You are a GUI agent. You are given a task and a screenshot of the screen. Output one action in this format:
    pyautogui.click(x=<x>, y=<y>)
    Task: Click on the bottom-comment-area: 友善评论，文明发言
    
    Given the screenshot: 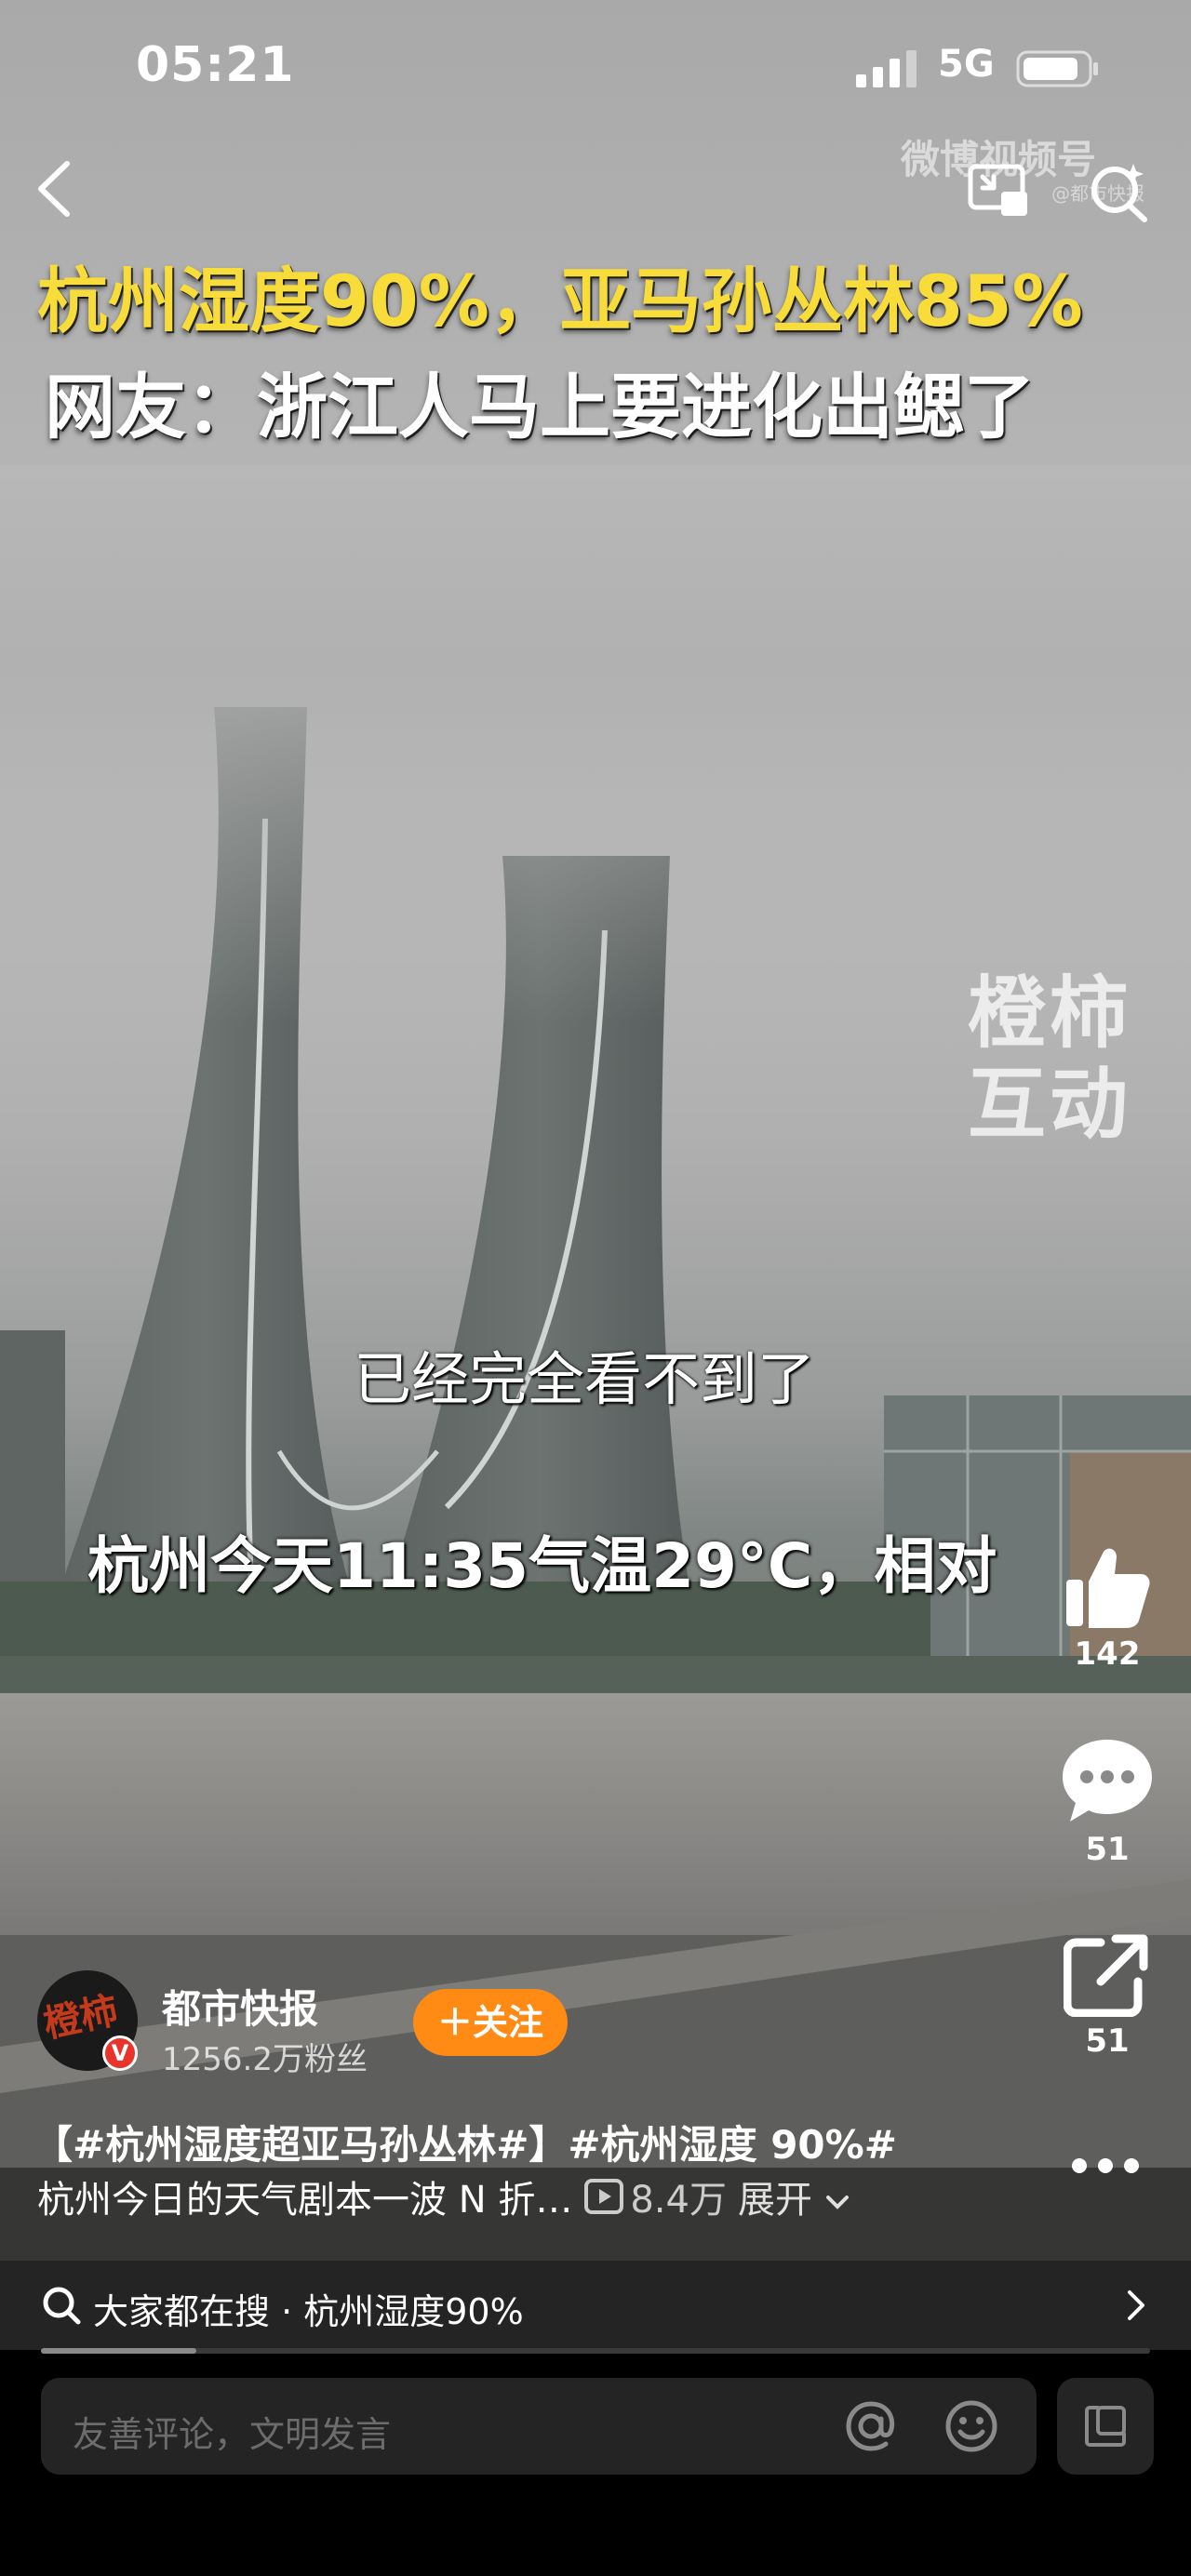 What is the action you would take?
    pyautogui.click(x=595, y=2465)
    